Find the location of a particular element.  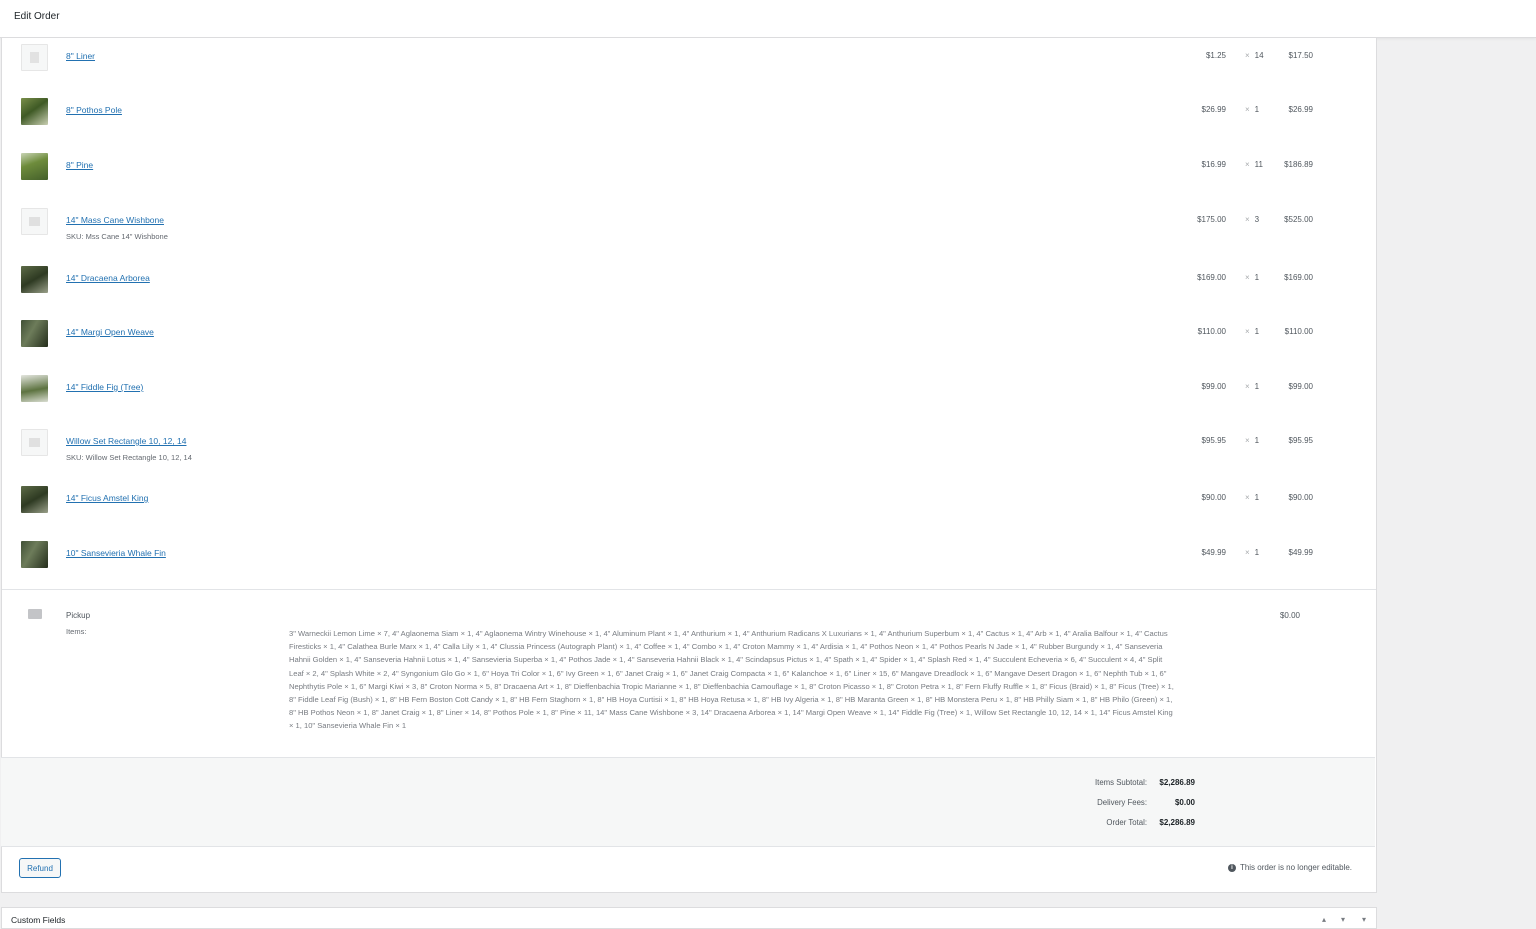

product-sku: SKU: Mss Cane 14" Wishbone is located at coordinates (117, 236).